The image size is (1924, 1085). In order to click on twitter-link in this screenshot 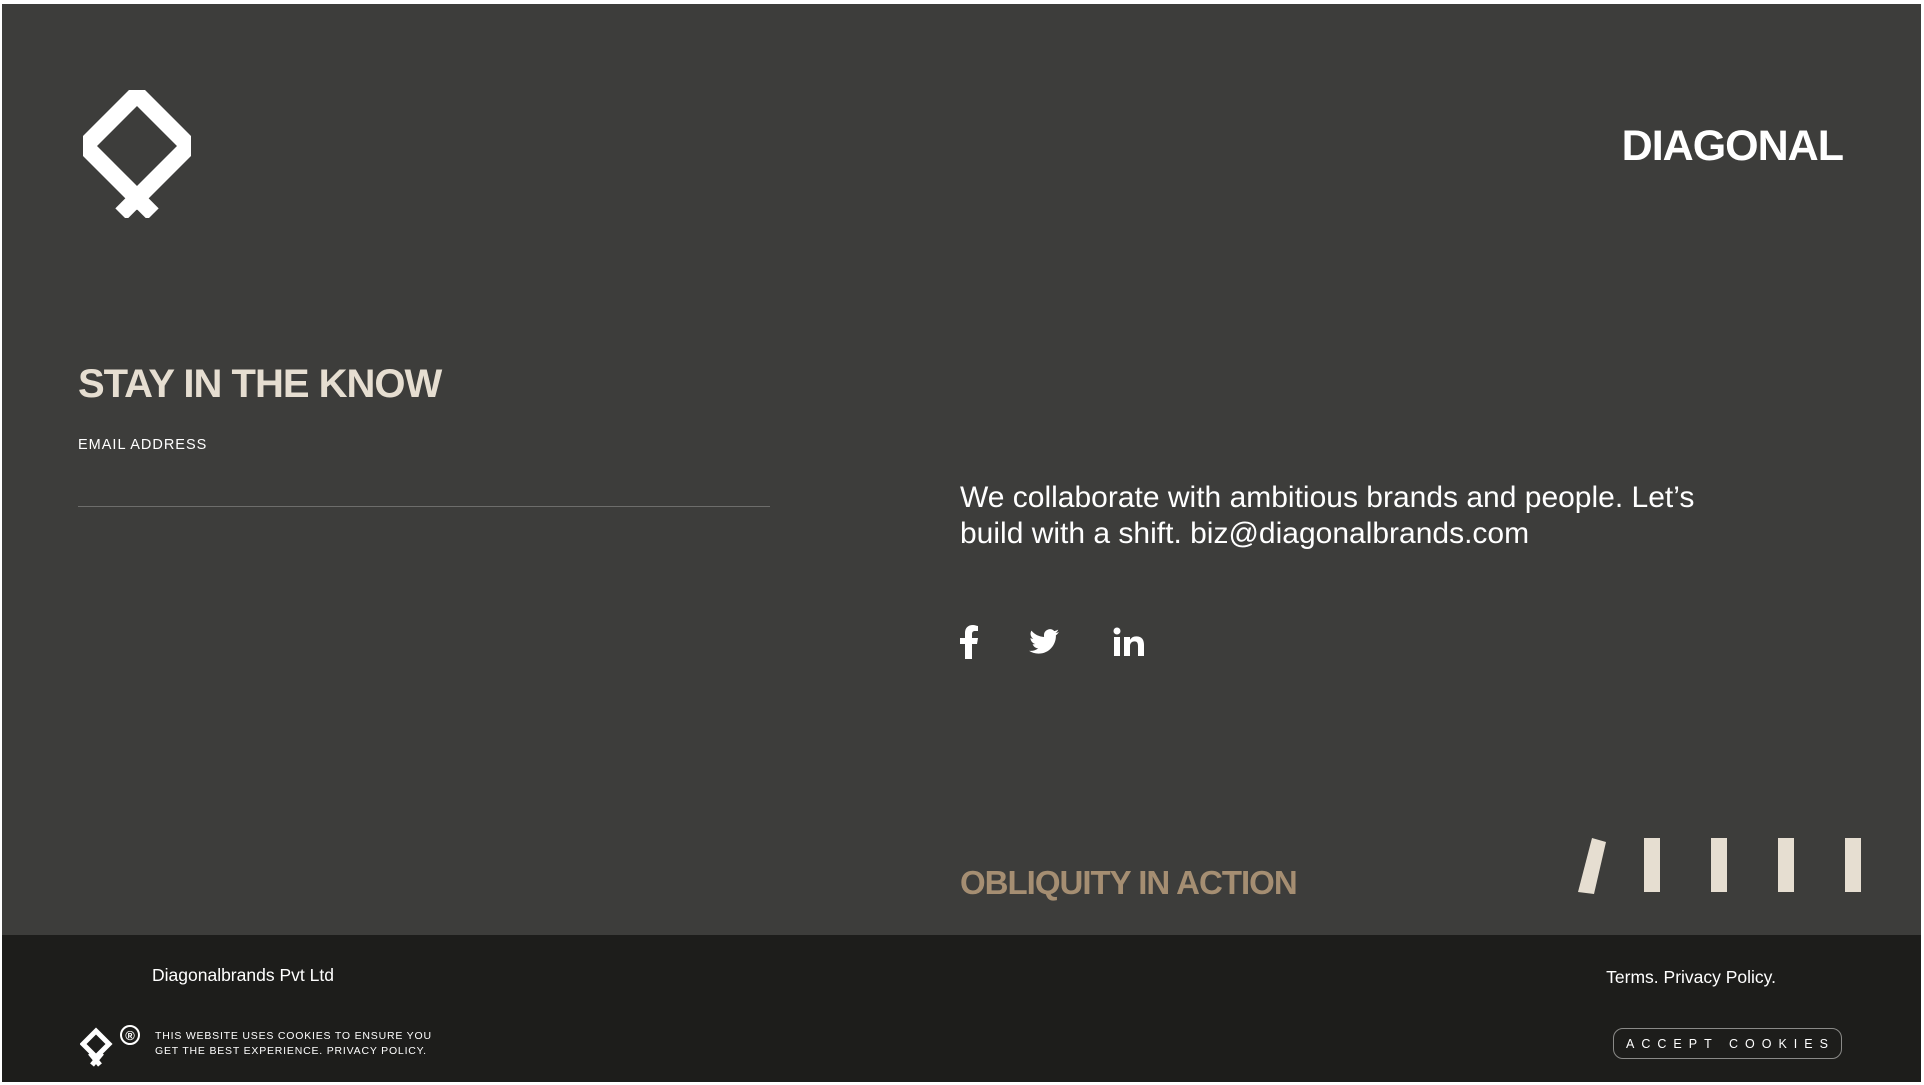, I will do `click(1044, 642)`.